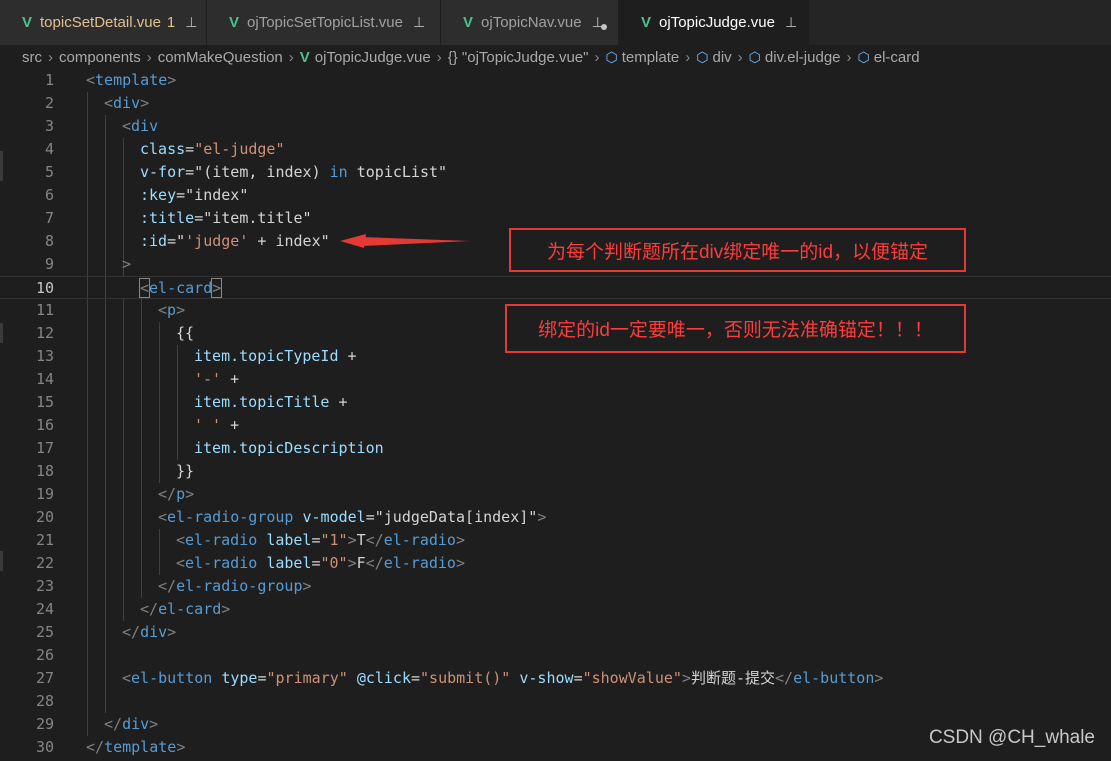 The height and width of the screenshot is (761, 1111). I want to click on annotation-arrow, so click(405, 241).